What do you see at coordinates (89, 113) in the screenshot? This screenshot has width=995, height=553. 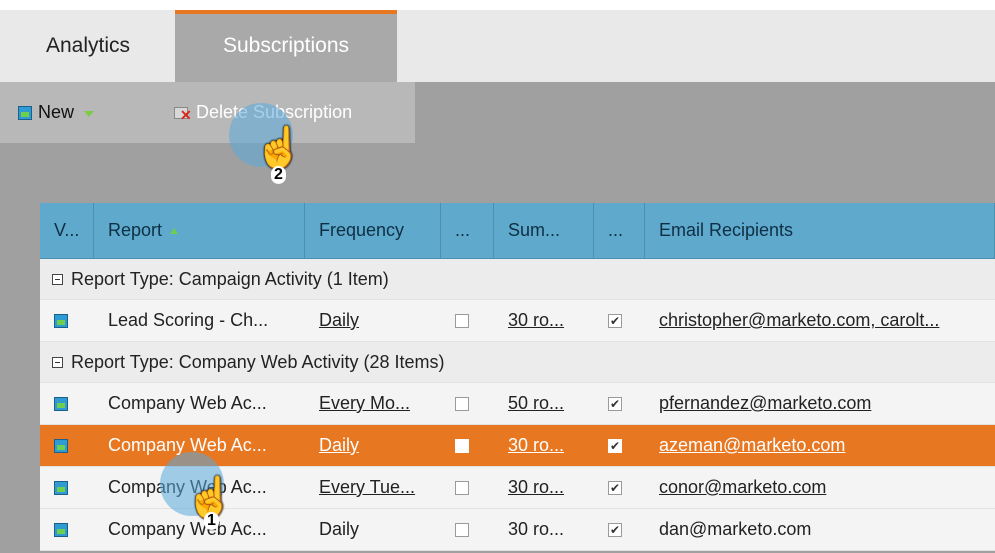 I see `dropdown-arrow-icon` at bounding box center [89, 113].